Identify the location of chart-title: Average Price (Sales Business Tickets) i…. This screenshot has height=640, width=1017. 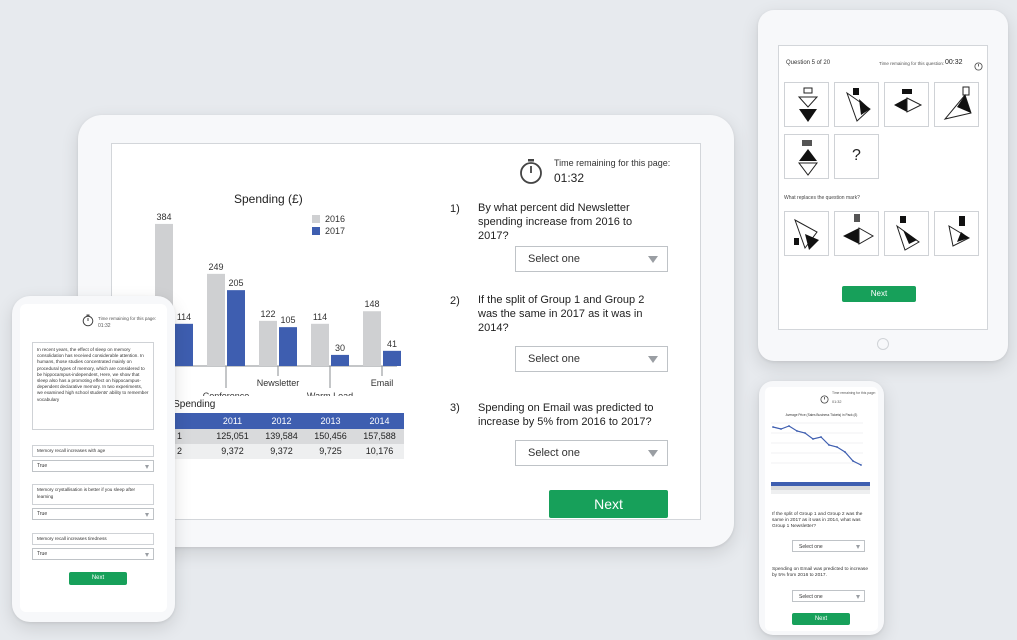
(821, 415).